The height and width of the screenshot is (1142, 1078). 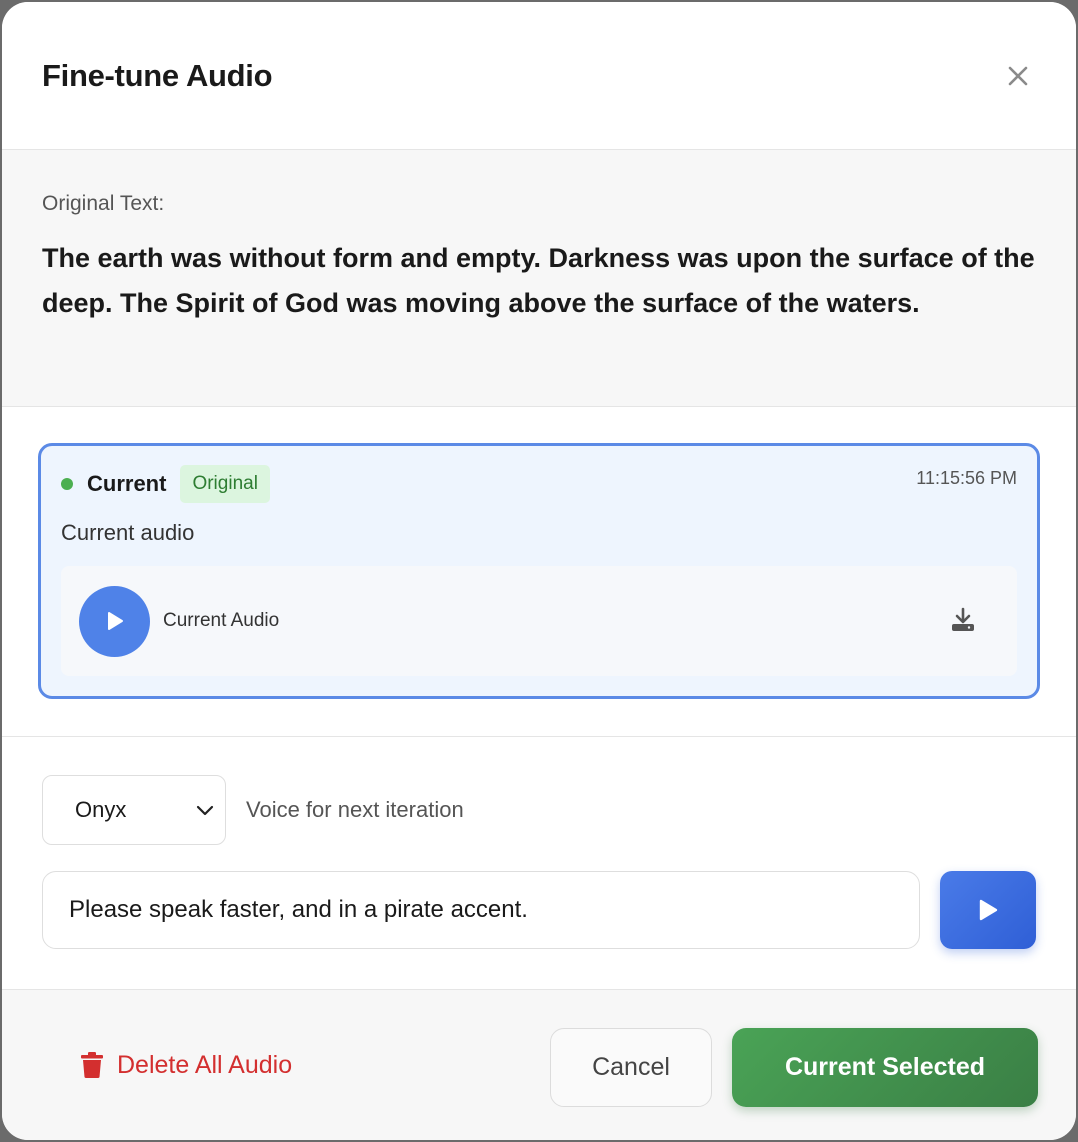 I want to click on version-badge: Original, so click(x=225, y=484).